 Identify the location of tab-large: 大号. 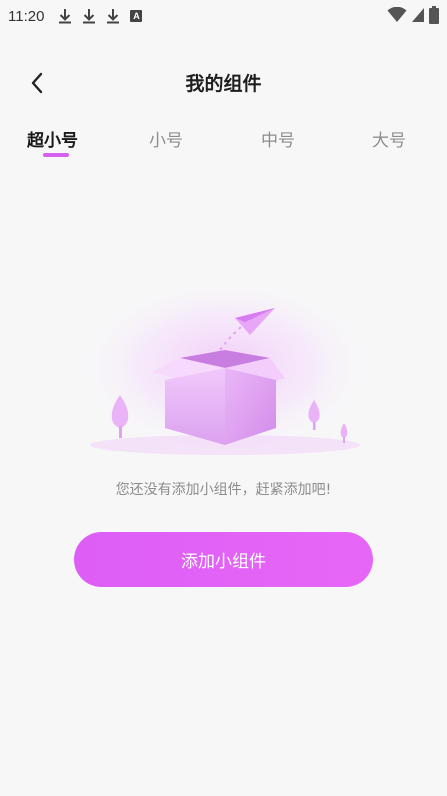
(389, 146).